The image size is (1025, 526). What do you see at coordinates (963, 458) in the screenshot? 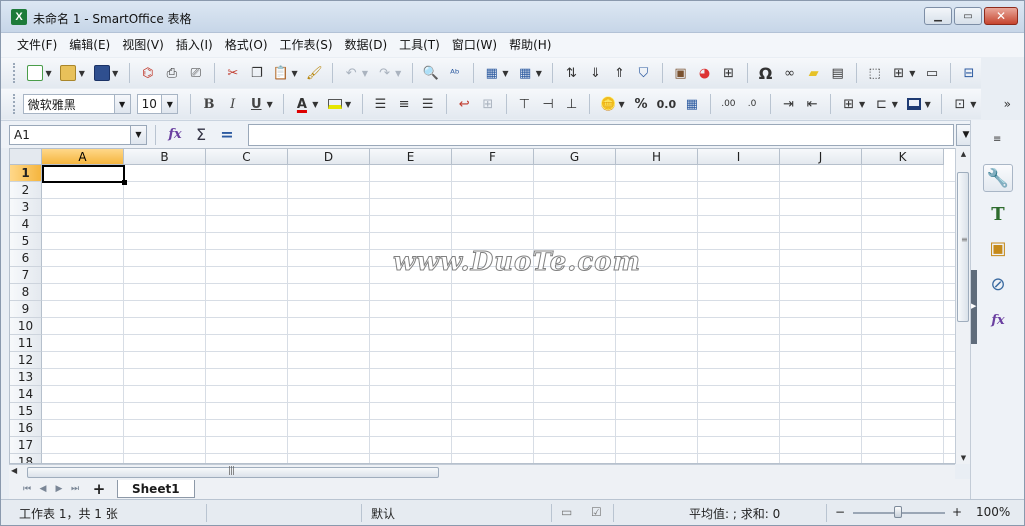
I see `scroll-down-icon: ▼` at bounding box center [963, 458].